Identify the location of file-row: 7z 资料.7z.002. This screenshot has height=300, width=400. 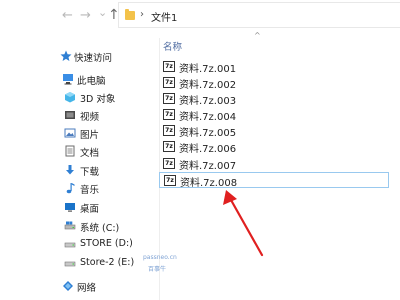
(274, 83).